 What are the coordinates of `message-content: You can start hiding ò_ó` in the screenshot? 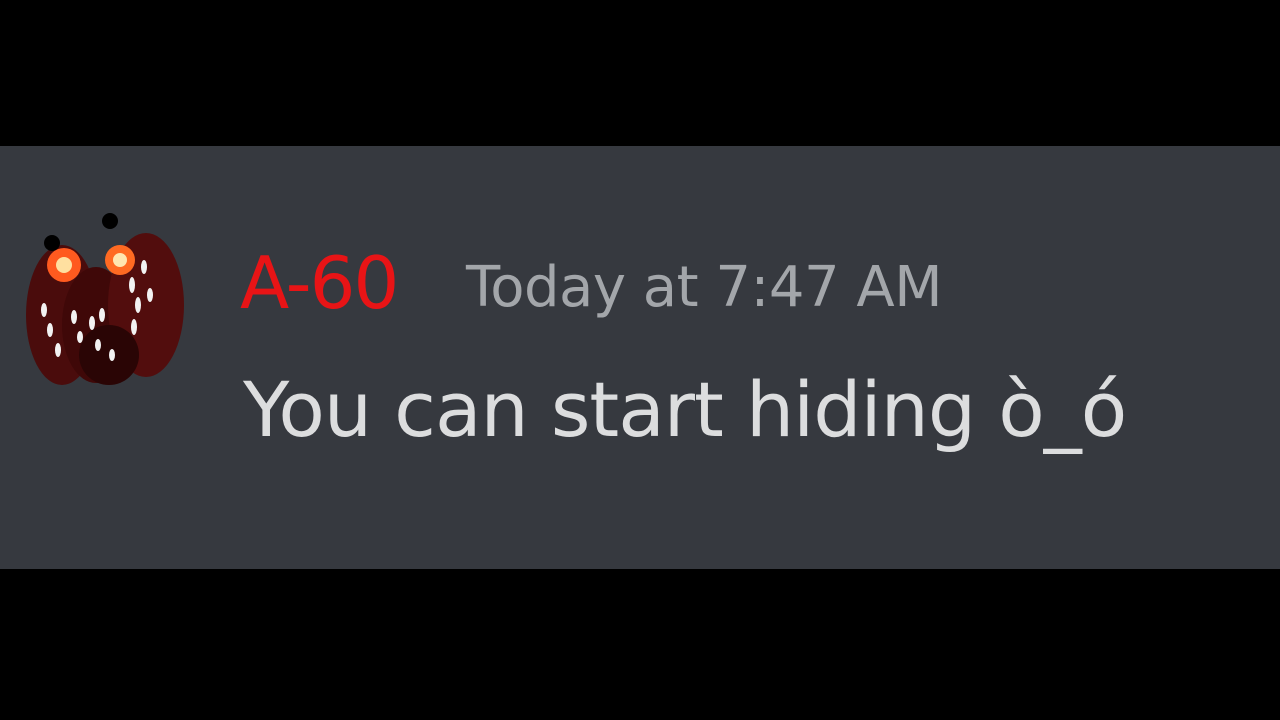 It's located at (685, 409).